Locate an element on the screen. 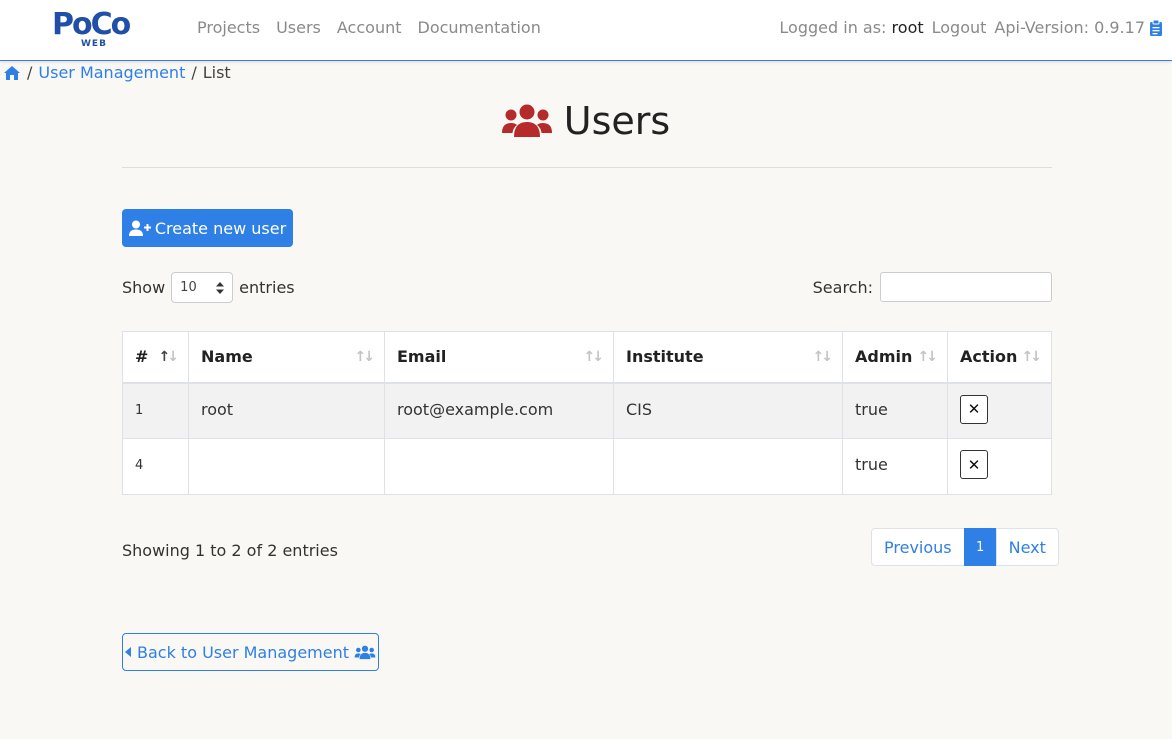  home-icon is located at coordinates (12, 73).